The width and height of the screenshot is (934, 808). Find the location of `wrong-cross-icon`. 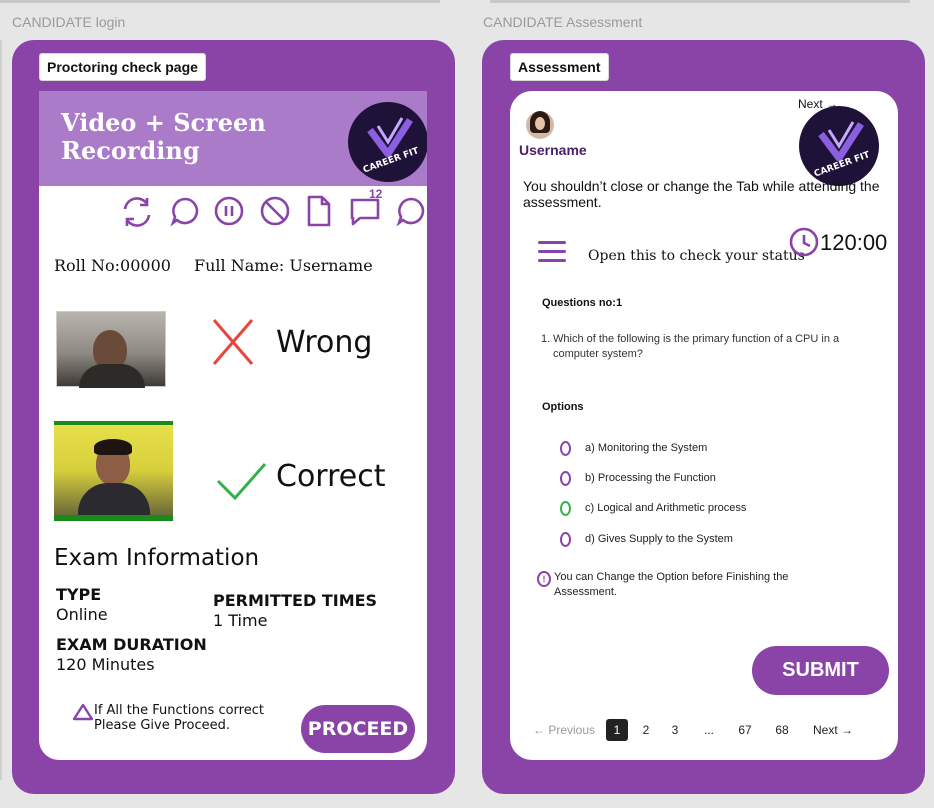

wrong-cross-icon is located at coordinates (233, 342).